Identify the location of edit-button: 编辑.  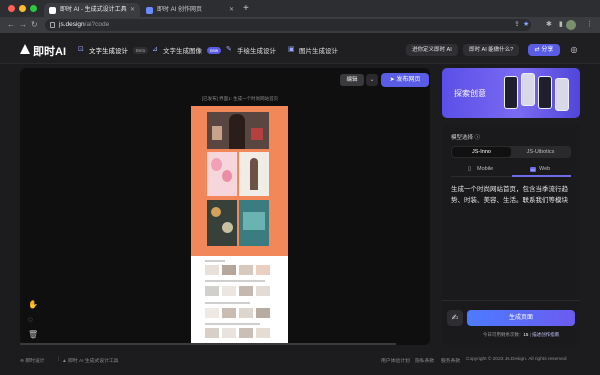
(352, 80).